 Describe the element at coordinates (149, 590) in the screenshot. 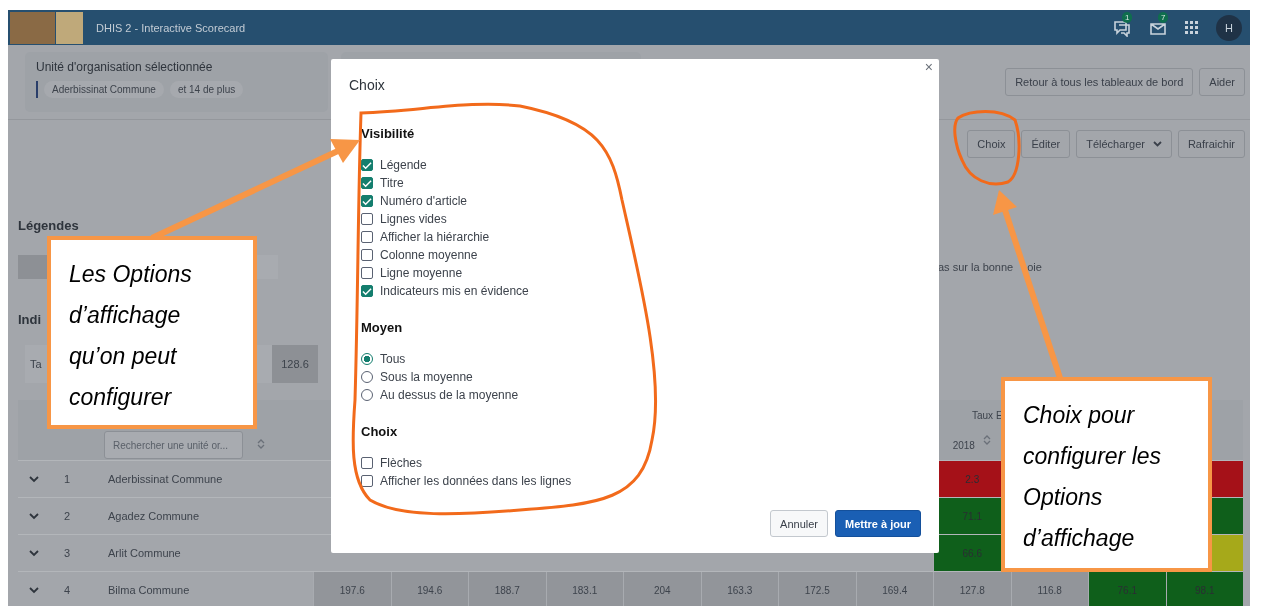

I see `org-unit-name: Bilma Commune` at that location.